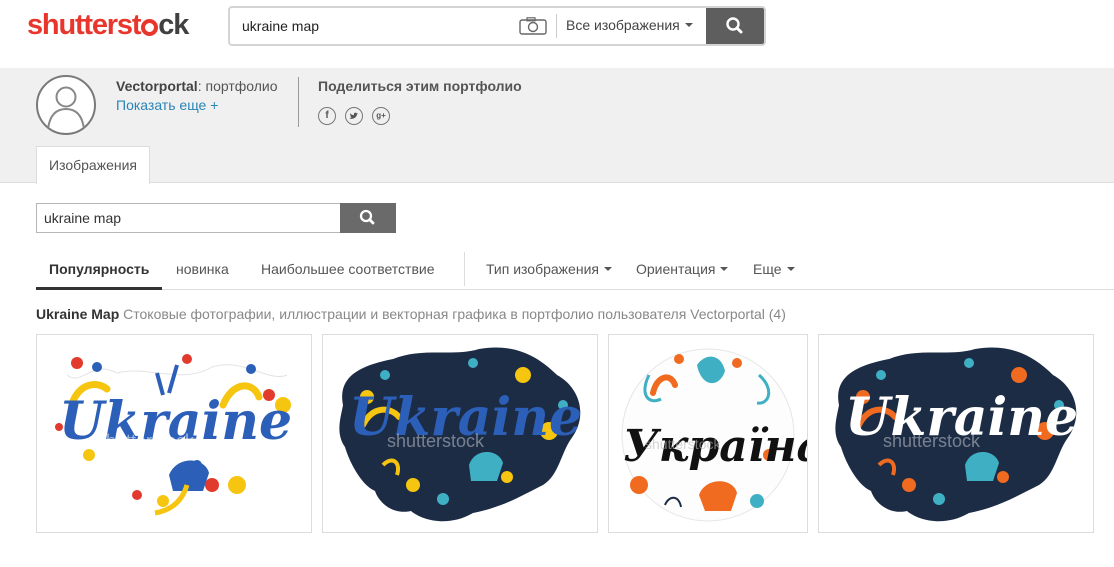 This screenshot has width=1114, height=567. I want to click on header-search-button, so click(735, 26).